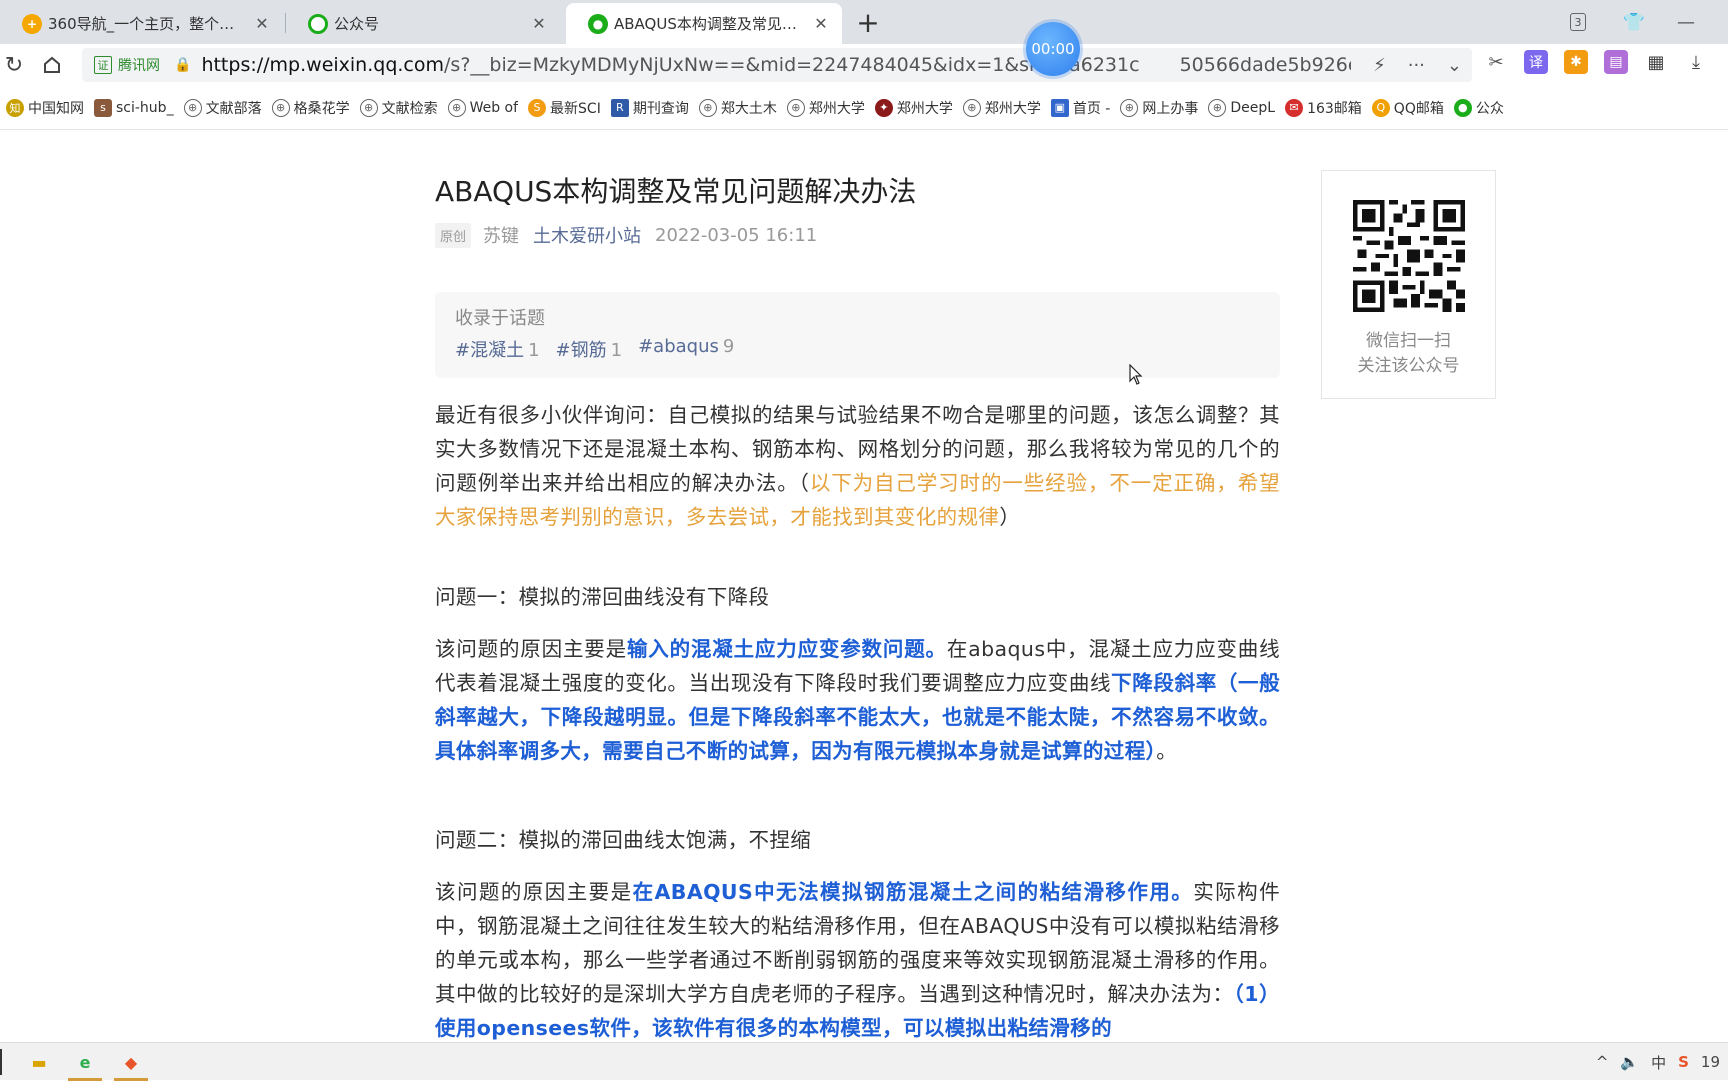  I want to click on account-link: 土木爱研小站, so click(587, 235).